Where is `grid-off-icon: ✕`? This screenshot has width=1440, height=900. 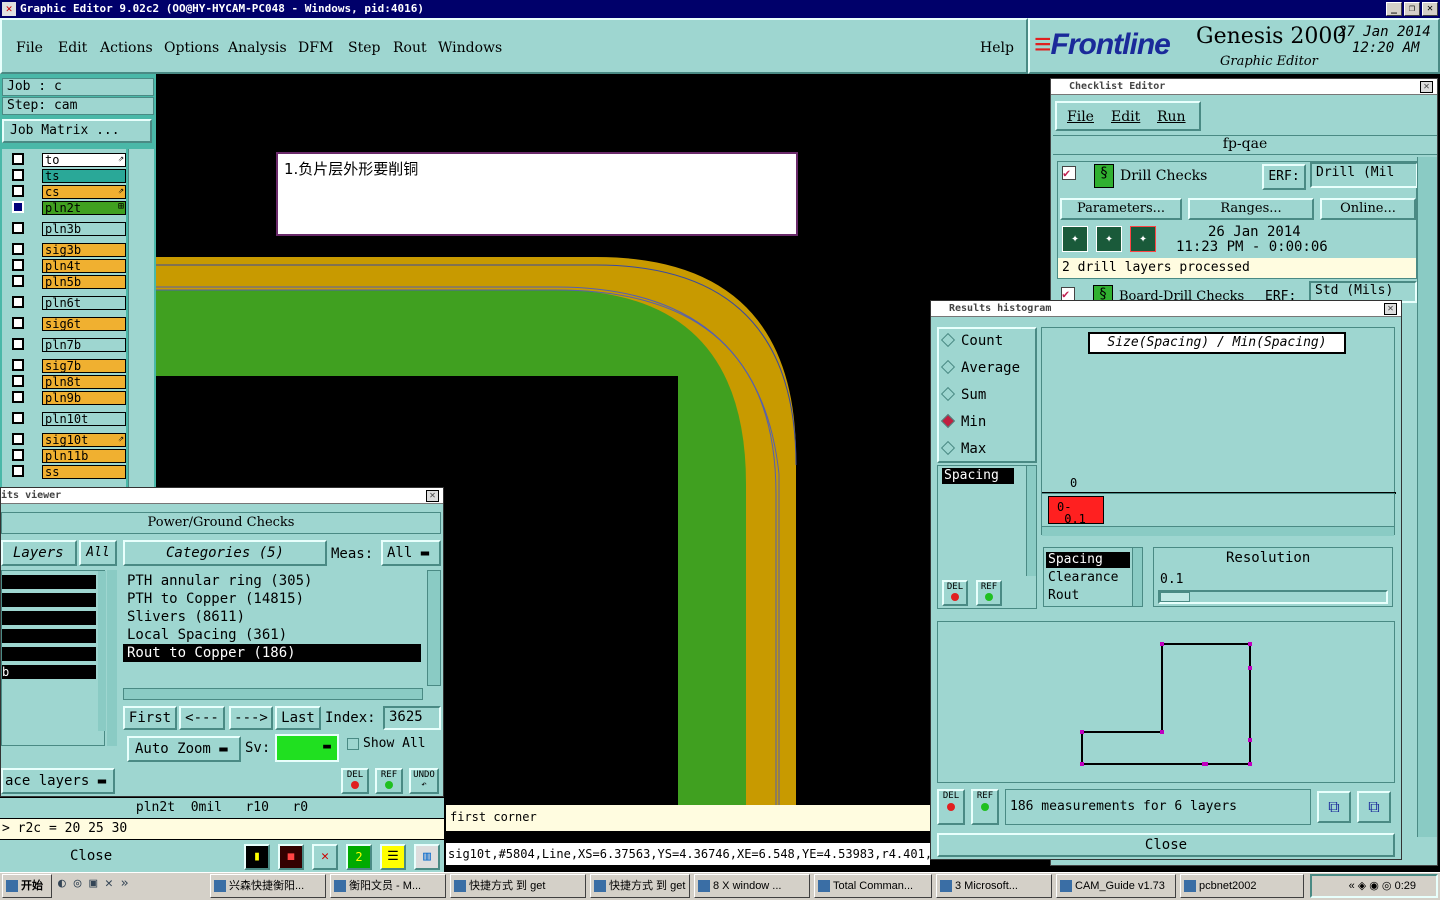 grid-off-icon: ✕ is located at coordinates (325, 857).